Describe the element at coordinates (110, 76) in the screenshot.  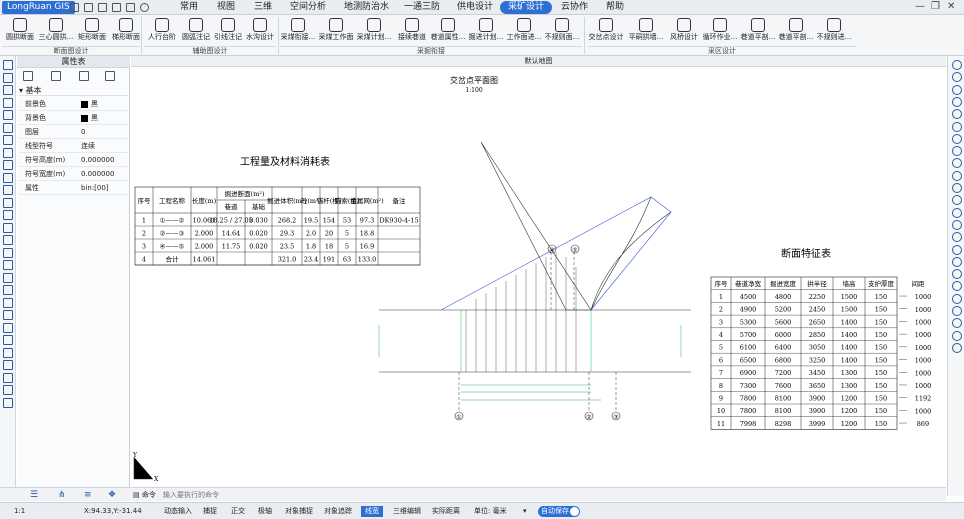
I see `layers-icon` at that location.